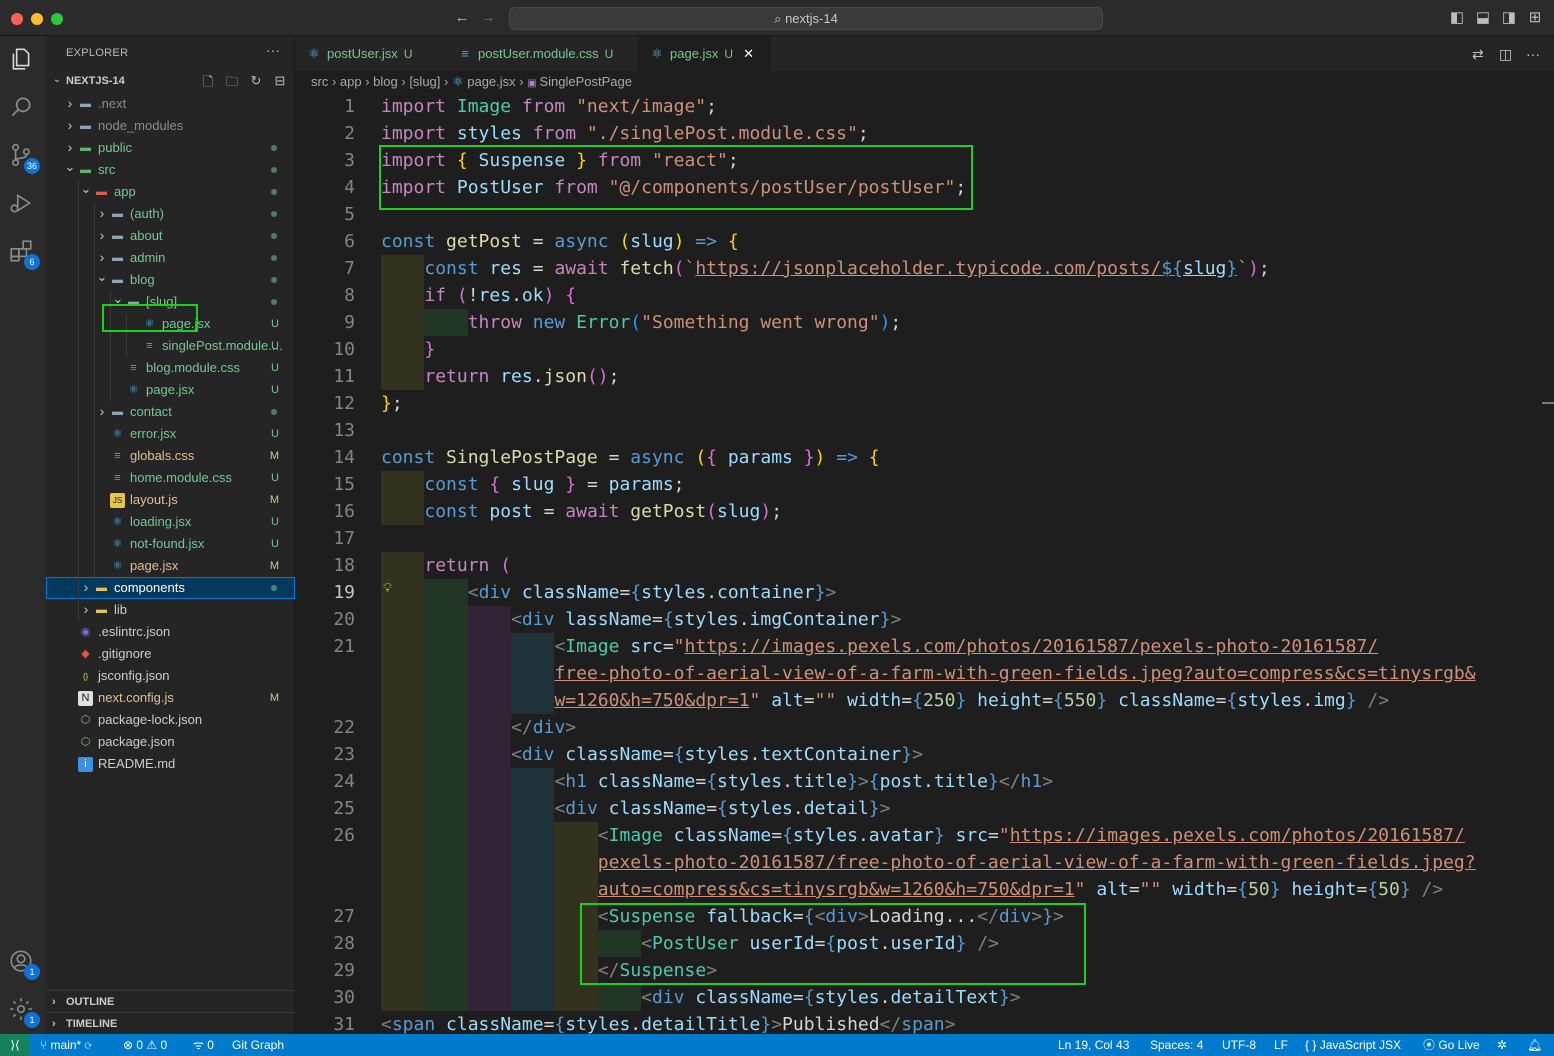 Image resolution: width=1554 pixels, height=1056 pixels. I want to click on code-text: const { slug } = params;, so click(554, 484).